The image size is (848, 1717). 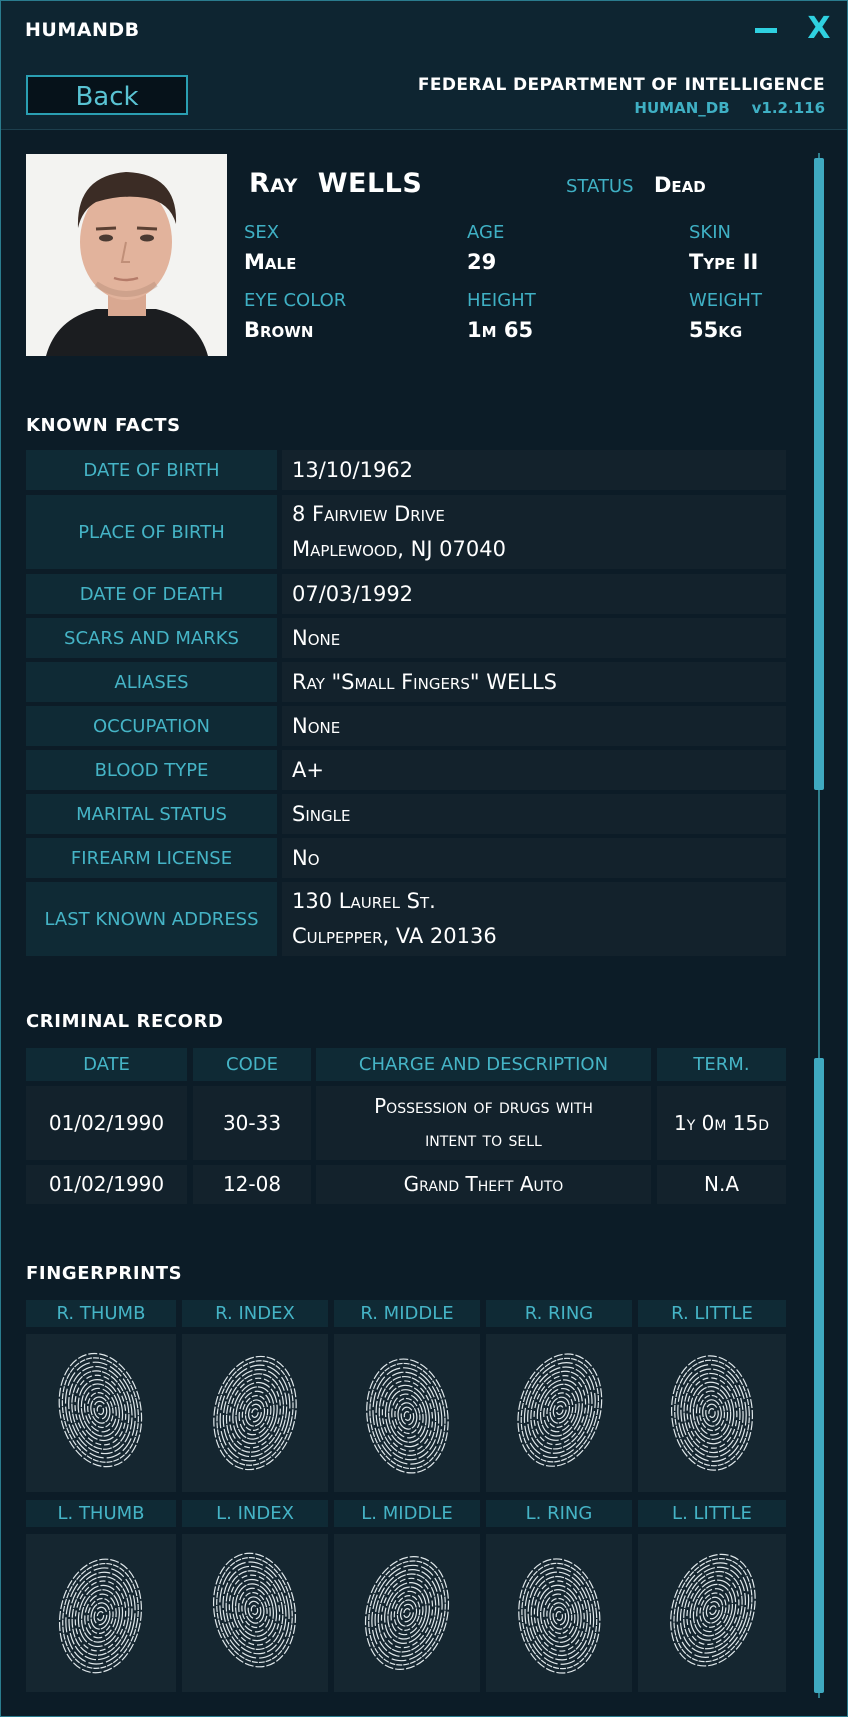 What do you see at coordinates (424, 681) in the screenshot?
I see `fact-line: Ray "Small Fingers" WELLS` at bounding box center [424, 681].